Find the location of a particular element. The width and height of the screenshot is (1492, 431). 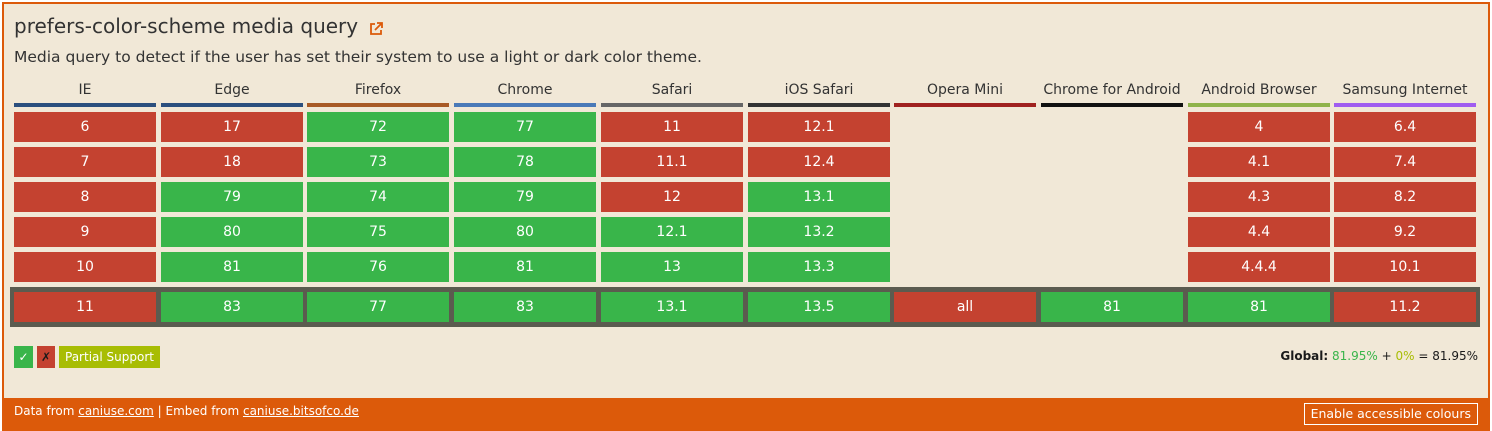

version-cell: 17 is located at coordinates (232, 127).